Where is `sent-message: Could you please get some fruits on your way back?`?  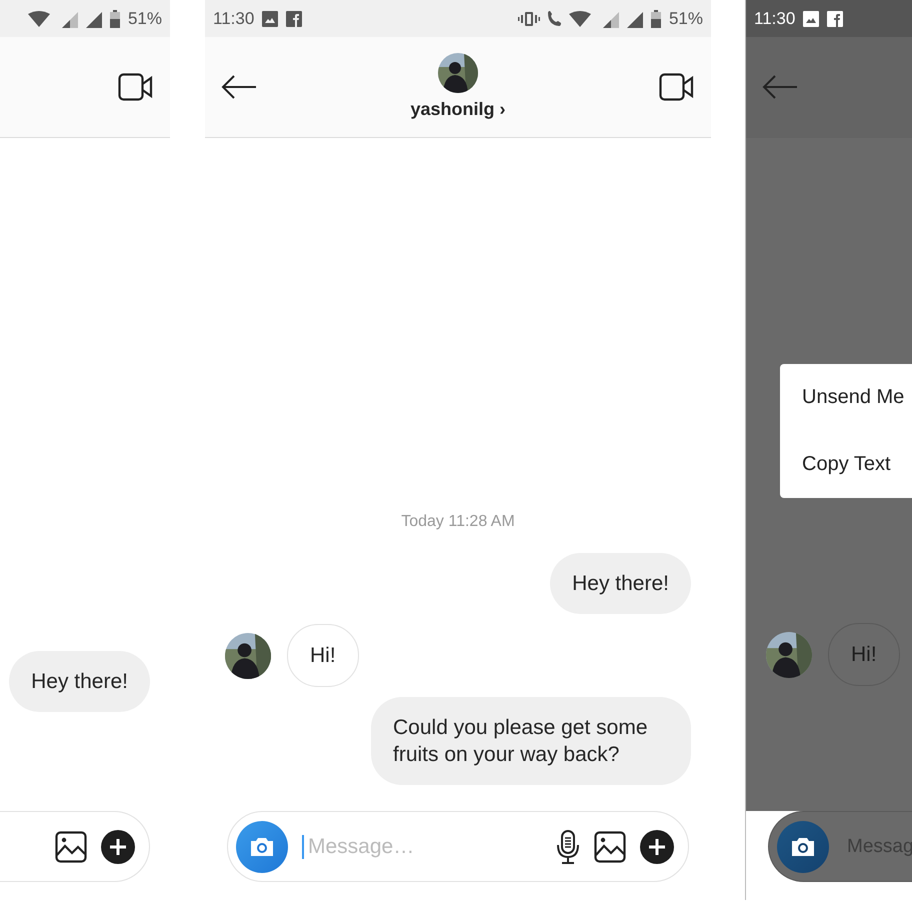 sent-message: Could you please get some fruits on your way back? is located at coordinates (531, 741).